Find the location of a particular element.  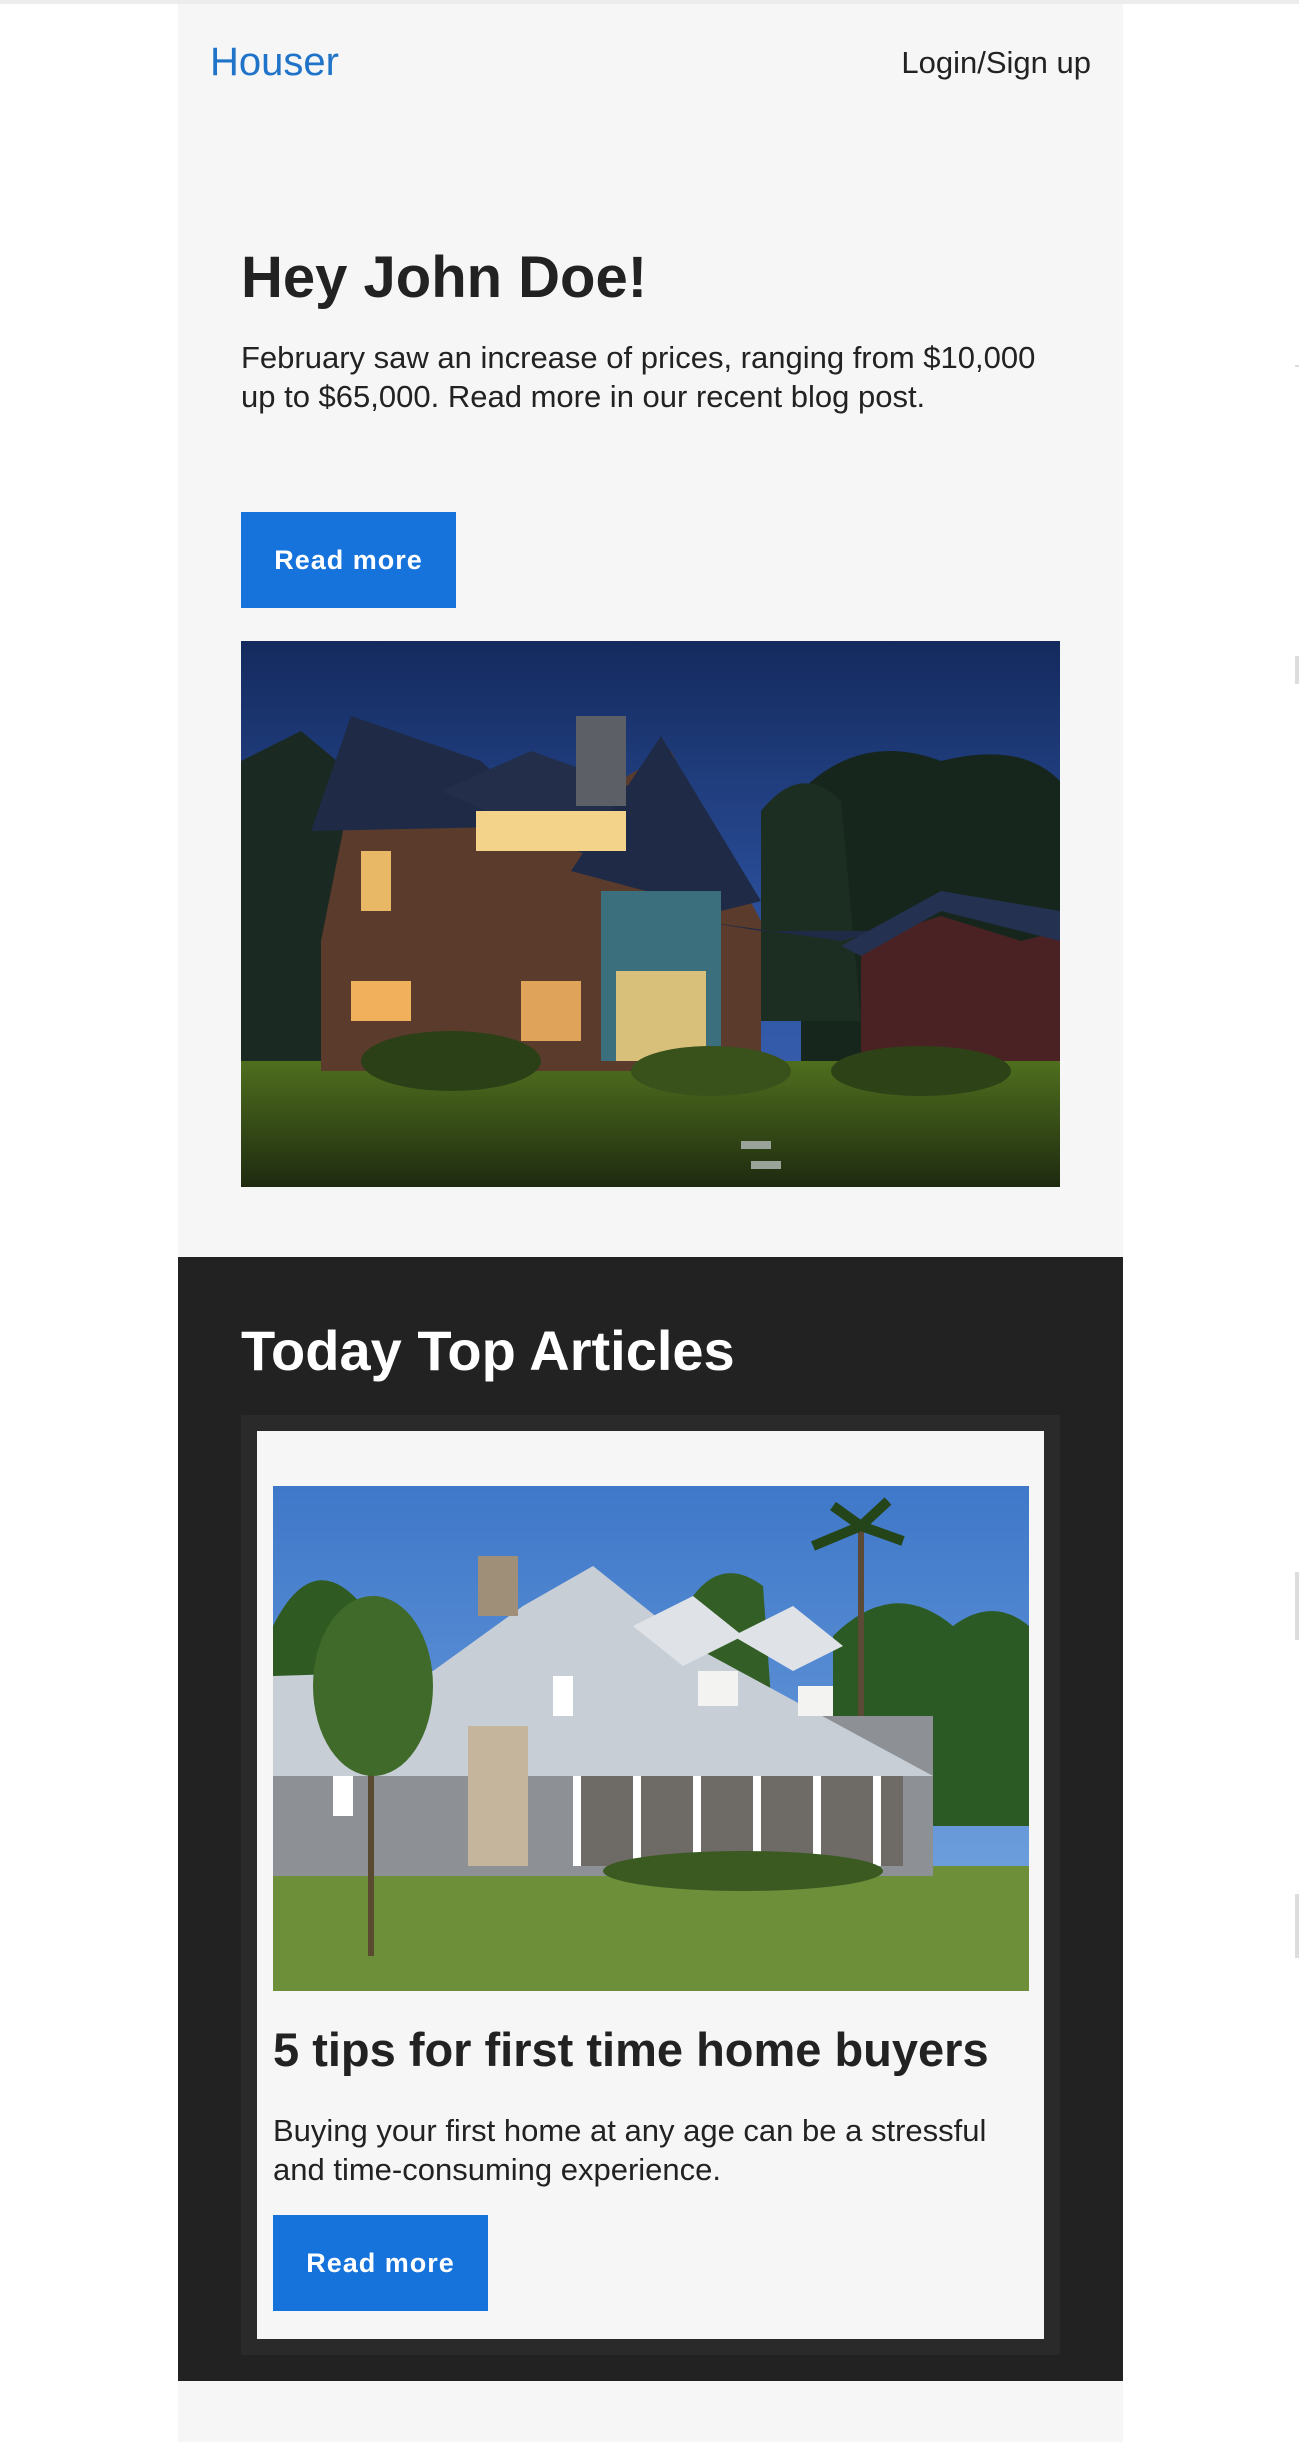

hero-image is located at coordinates (650, 914).